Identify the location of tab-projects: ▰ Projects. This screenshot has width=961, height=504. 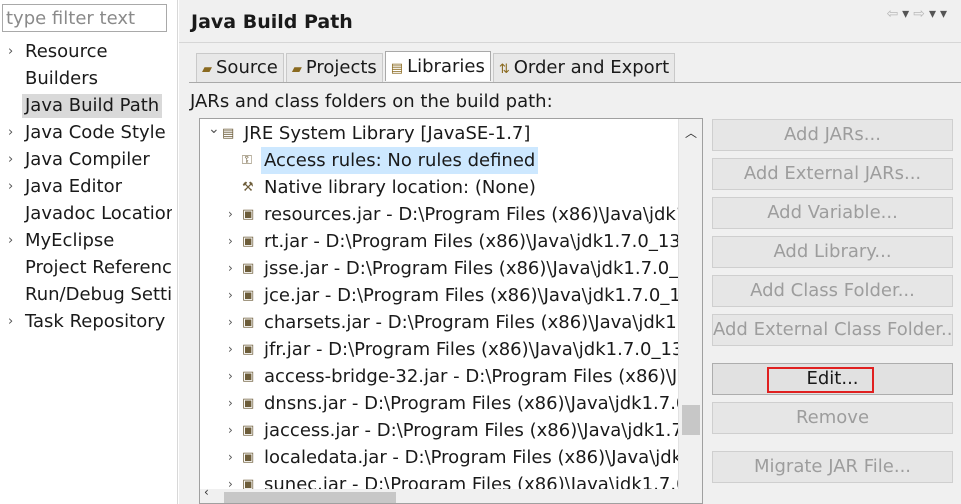
(334, 67).